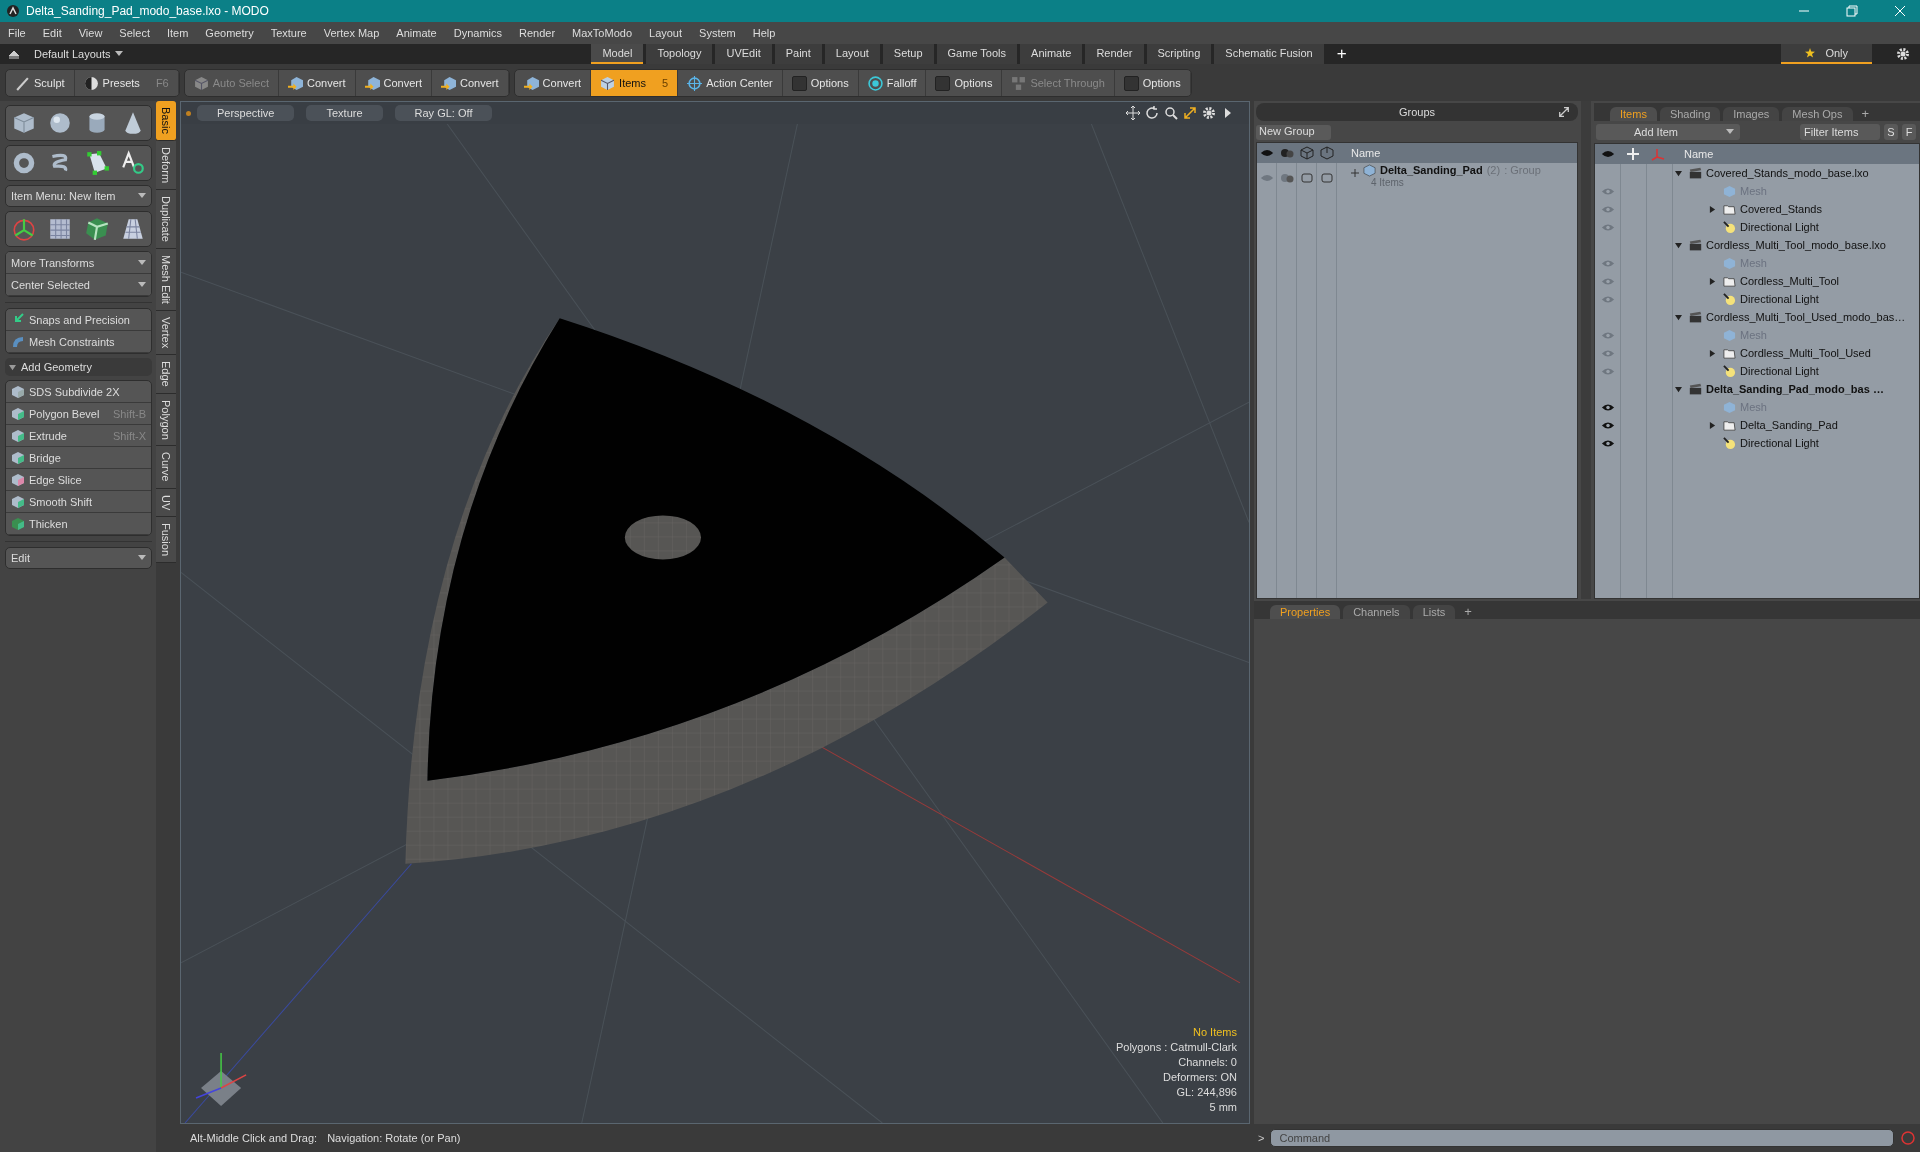  I want to click on move-icon, so click(1133, 113).